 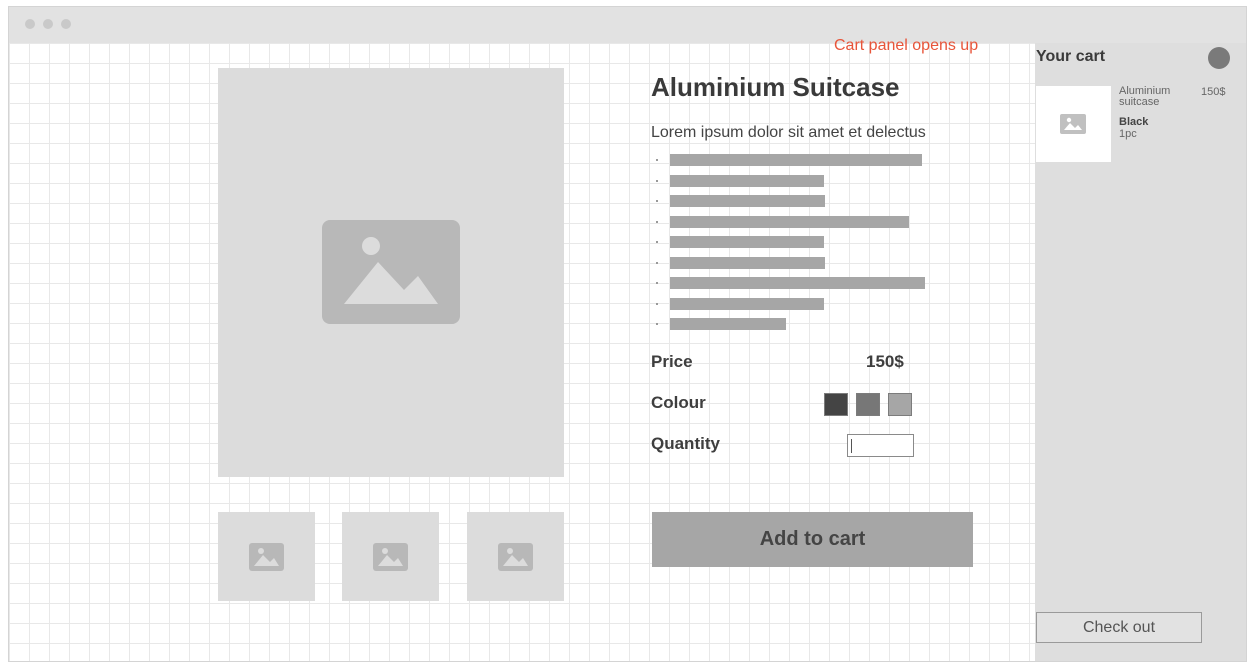 What do you see at coordinates (1128, 134) in the screenshot?
I see `cart-item-quantity: 1pc` at bounding box center [1128, 134].